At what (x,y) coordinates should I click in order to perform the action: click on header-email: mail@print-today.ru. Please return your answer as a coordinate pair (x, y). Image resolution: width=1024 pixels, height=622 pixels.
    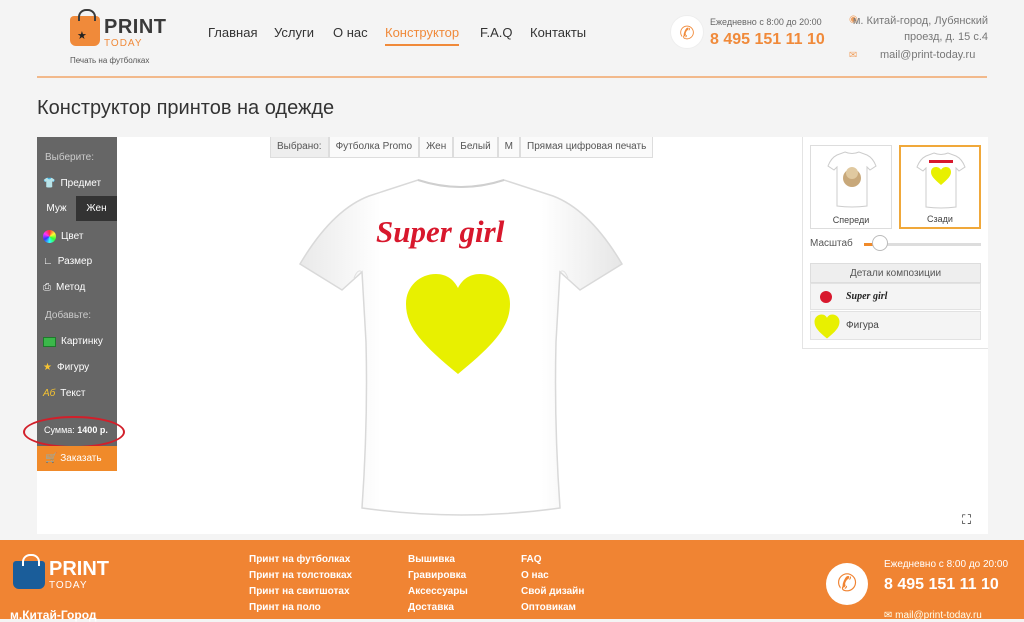
    Looking at the image, I should click on (927, 55).